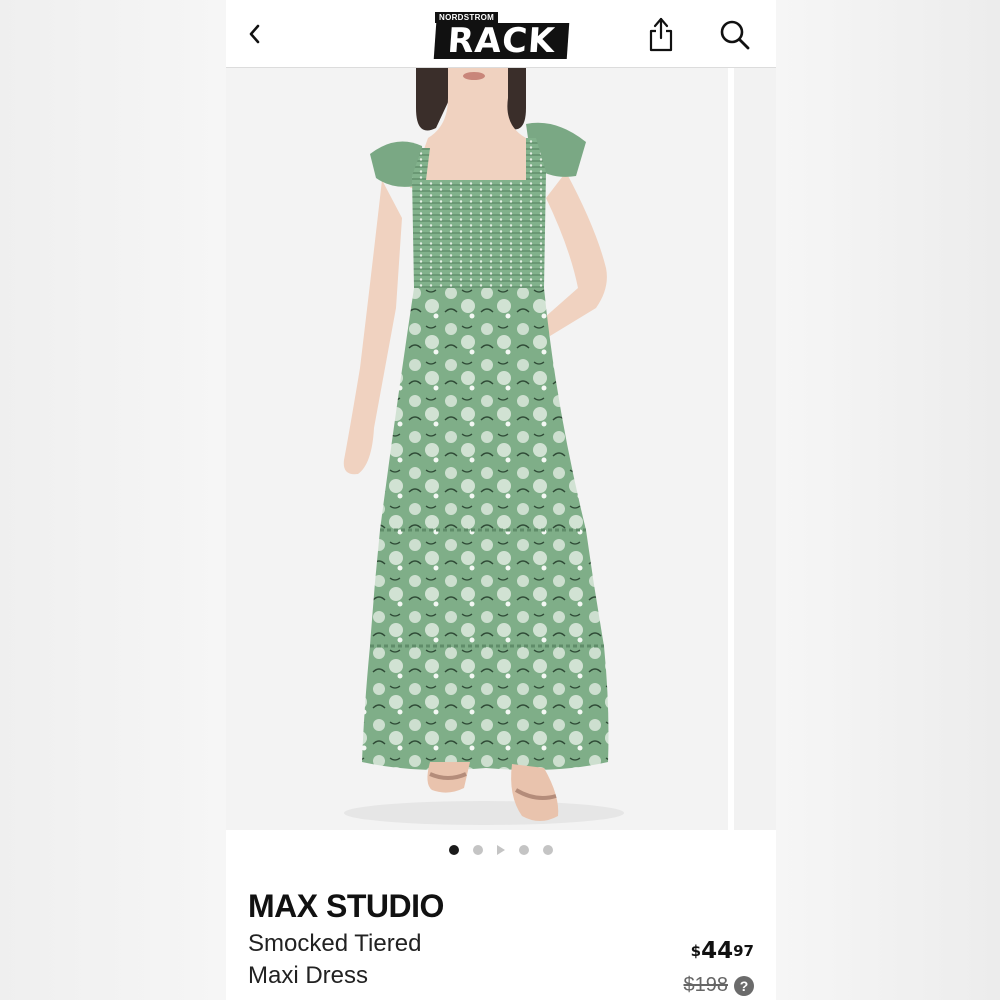  I want to click on compare-at-price: $198, so click(706, 985).